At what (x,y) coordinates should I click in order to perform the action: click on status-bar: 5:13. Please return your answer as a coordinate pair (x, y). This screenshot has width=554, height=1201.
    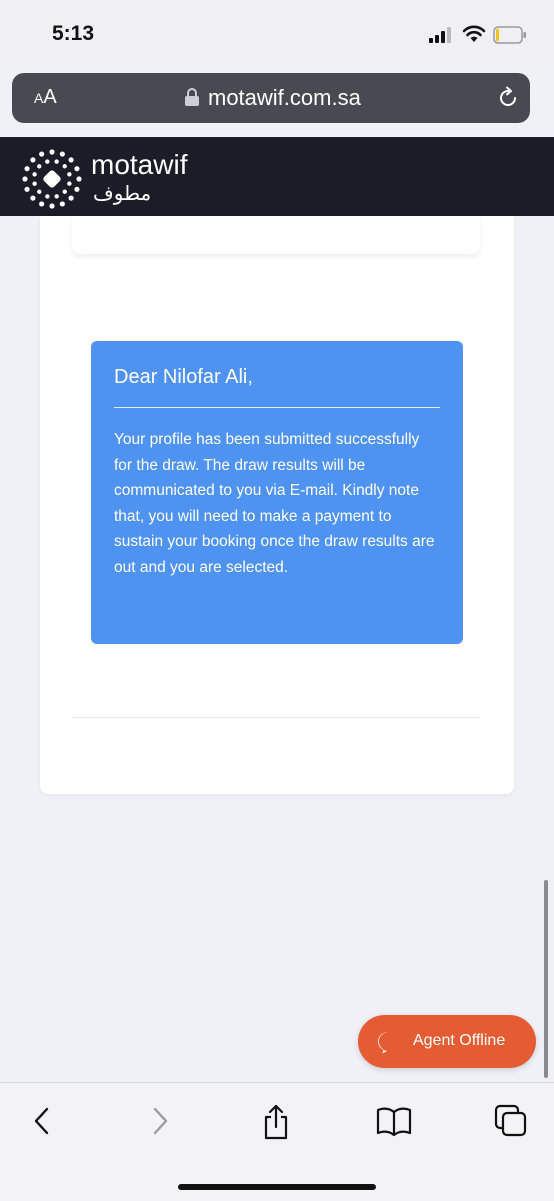
    Looking at the image, I should click on (277, 35).